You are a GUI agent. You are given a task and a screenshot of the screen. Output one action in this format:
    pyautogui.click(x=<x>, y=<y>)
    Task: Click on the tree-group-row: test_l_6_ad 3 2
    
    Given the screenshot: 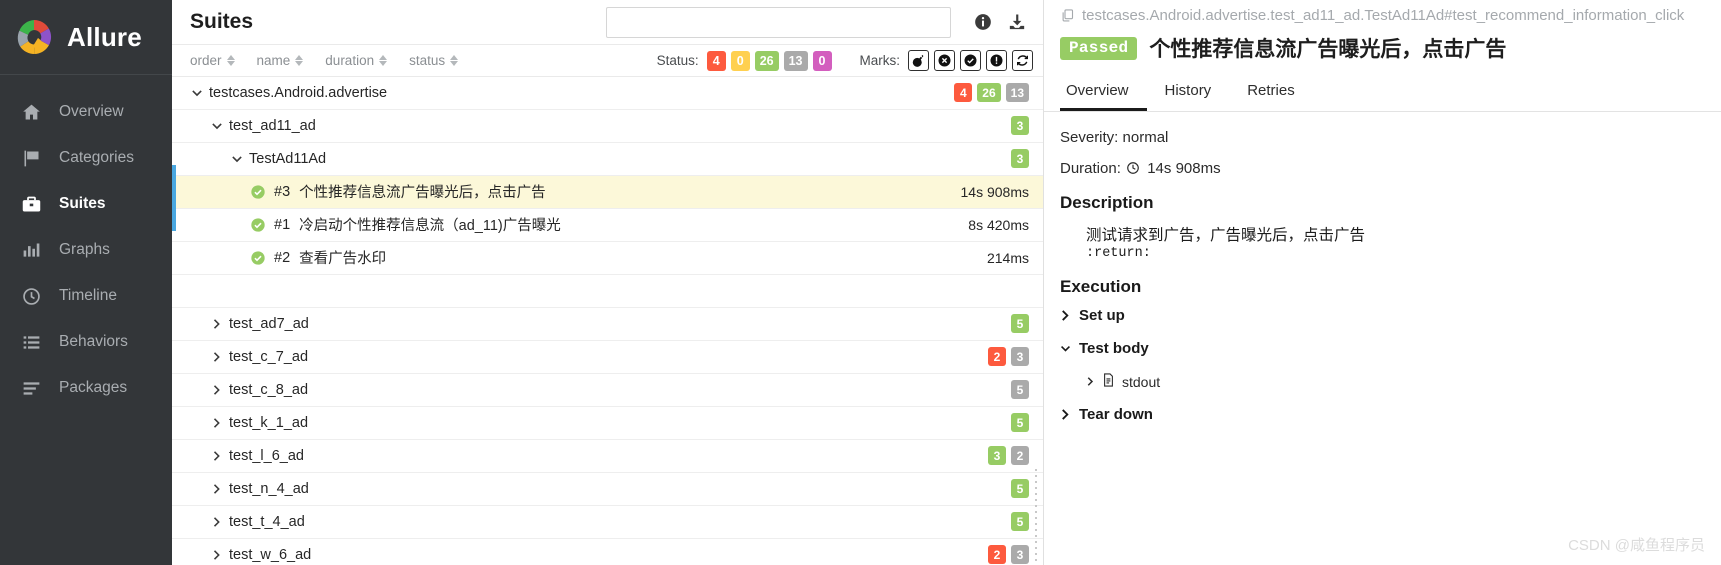 What is the action you would take?
    pyautogui.click(x=607, y=456)
    